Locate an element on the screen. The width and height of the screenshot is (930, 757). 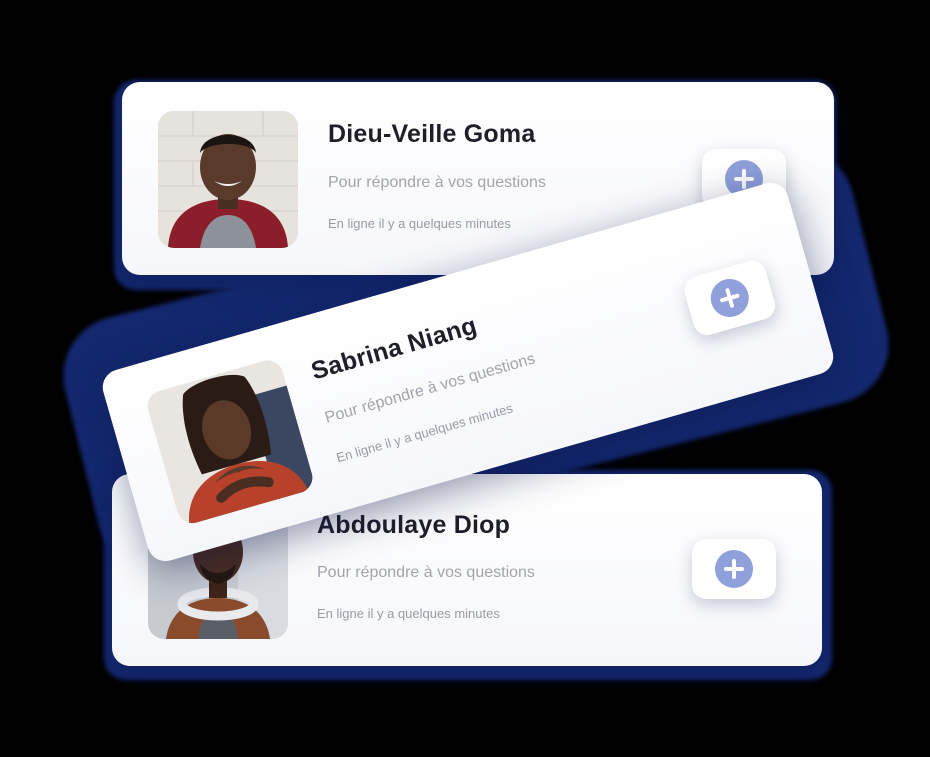
contact-name: Dieu-Veille Goma is located at coordinates (432, 134).